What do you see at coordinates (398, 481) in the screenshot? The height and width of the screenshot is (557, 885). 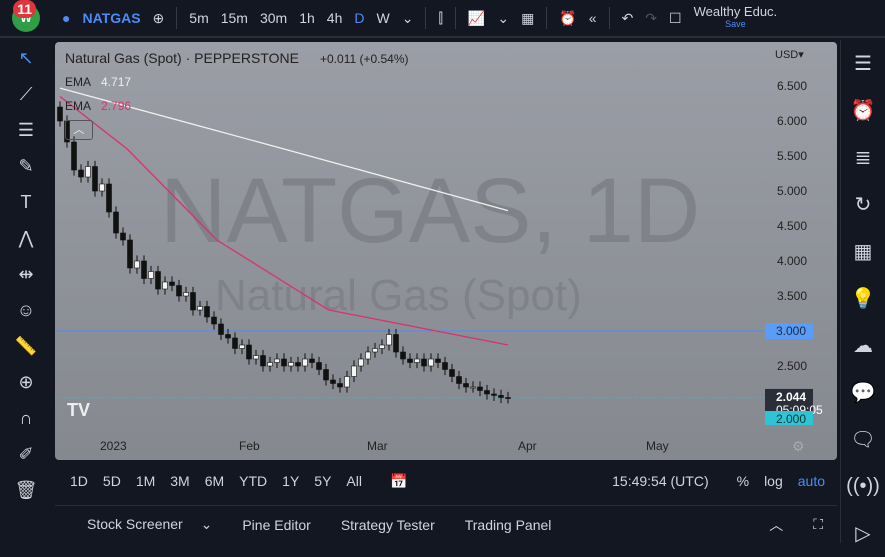 I see `date-range-icon: 📅` at bounding box center [398, 481].